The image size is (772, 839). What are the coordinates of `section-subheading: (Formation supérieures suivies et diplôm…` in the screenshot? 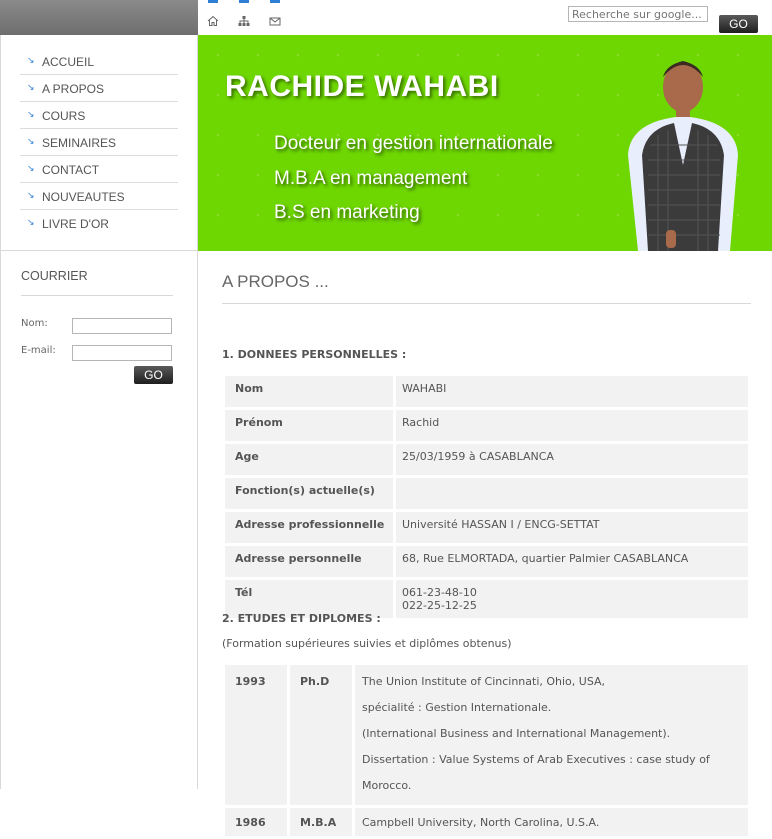 It's located at (367, 643).